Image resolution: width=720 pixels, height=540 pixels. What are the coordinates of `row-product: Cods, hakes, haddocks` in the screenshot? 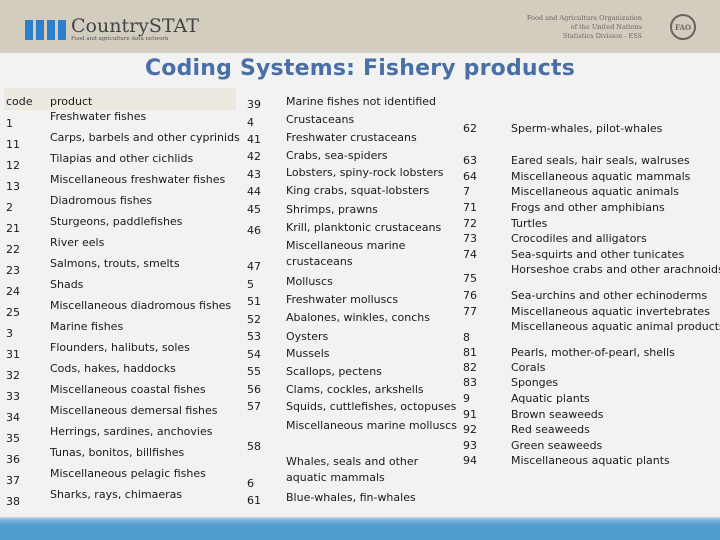 It's located at (113, 368).